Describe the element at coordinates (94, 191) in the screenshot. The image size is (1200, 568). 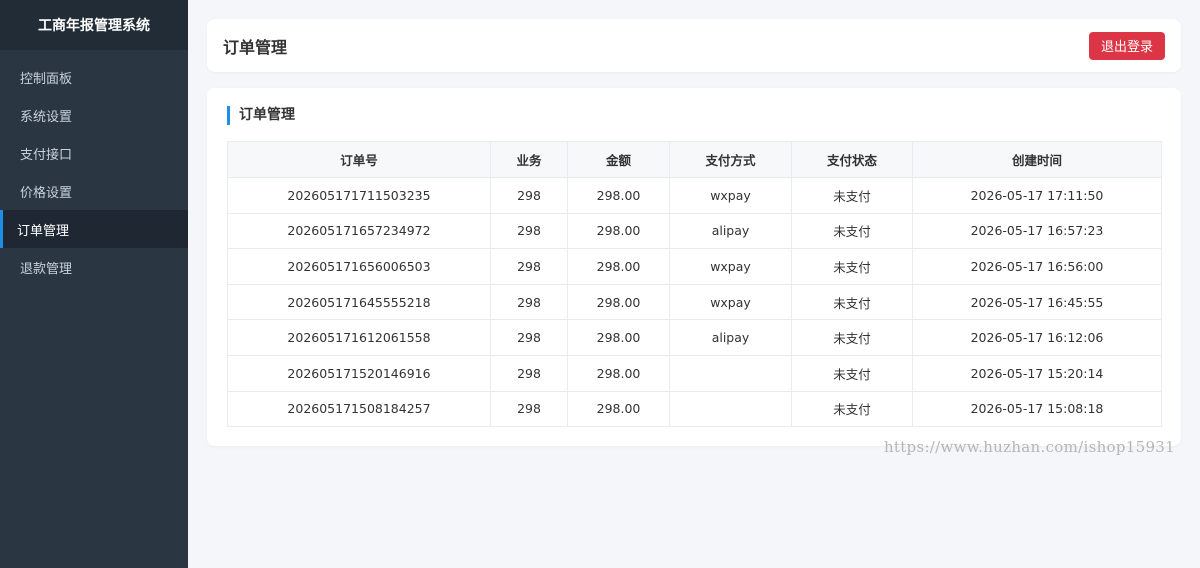
I see `sidebar-item-price-settings: 价格设置` at that location.